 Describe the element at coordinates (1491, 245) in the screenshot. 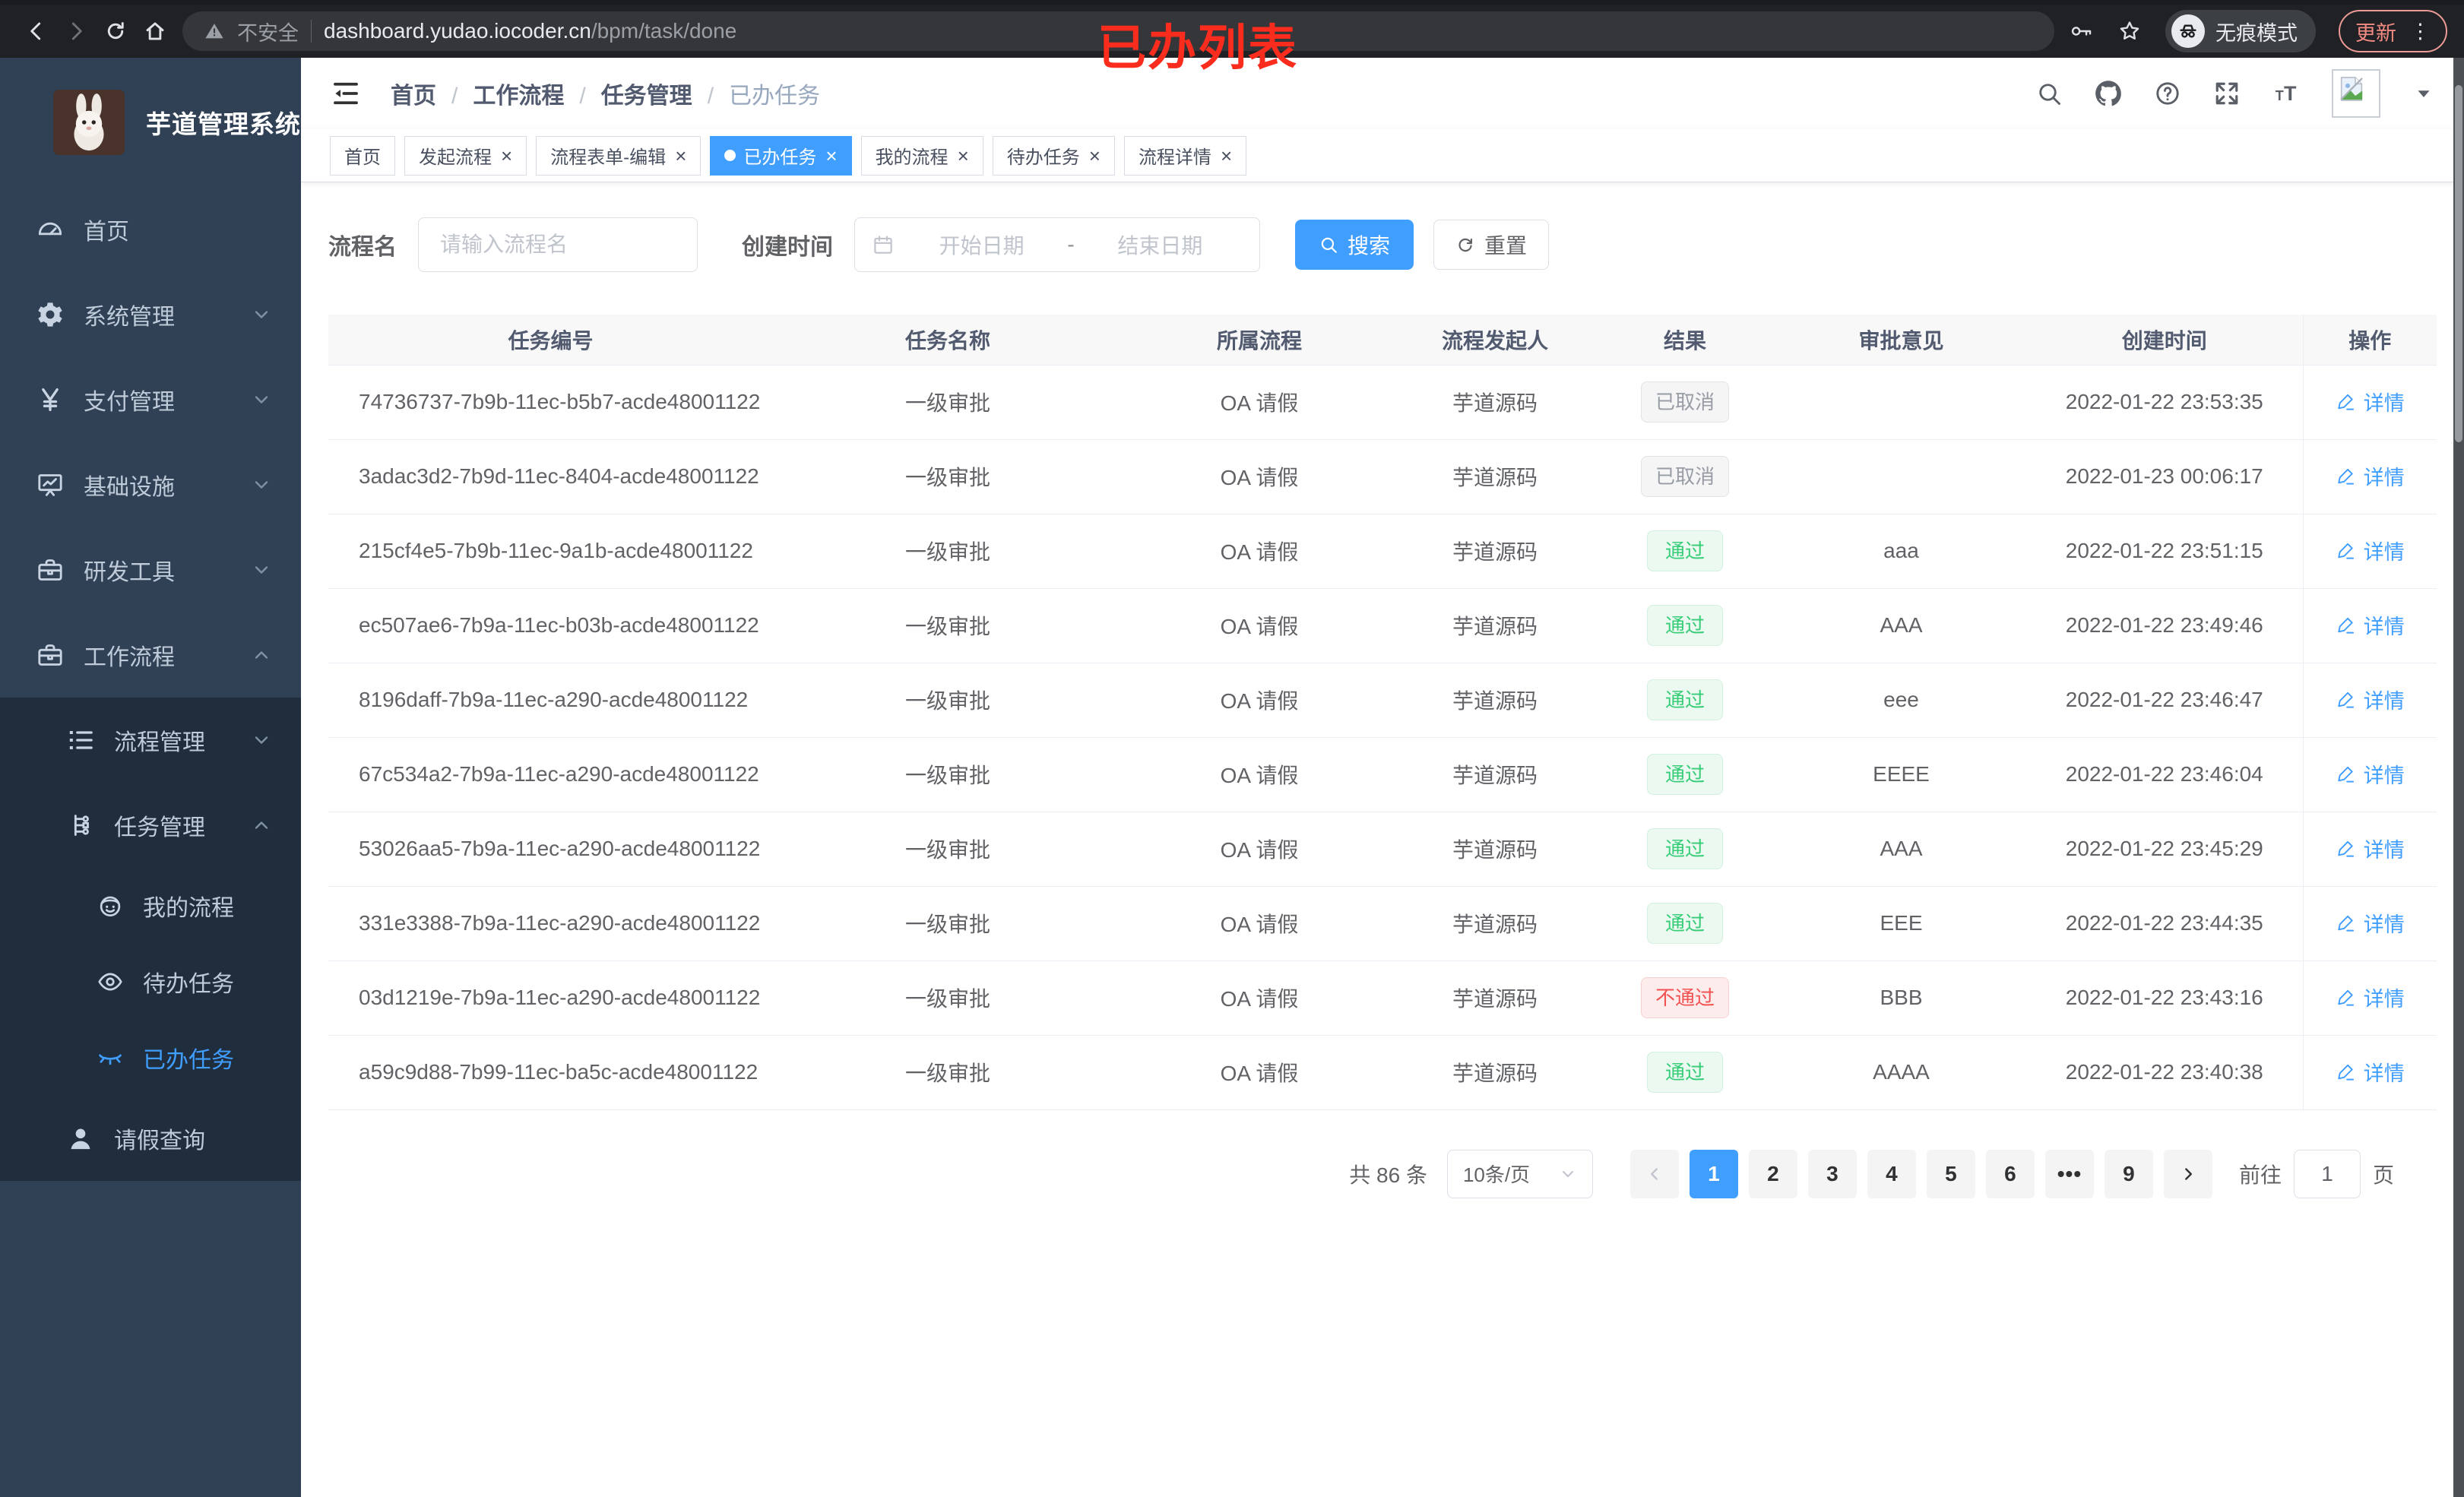

I see `reset-button: 重置` at that location.